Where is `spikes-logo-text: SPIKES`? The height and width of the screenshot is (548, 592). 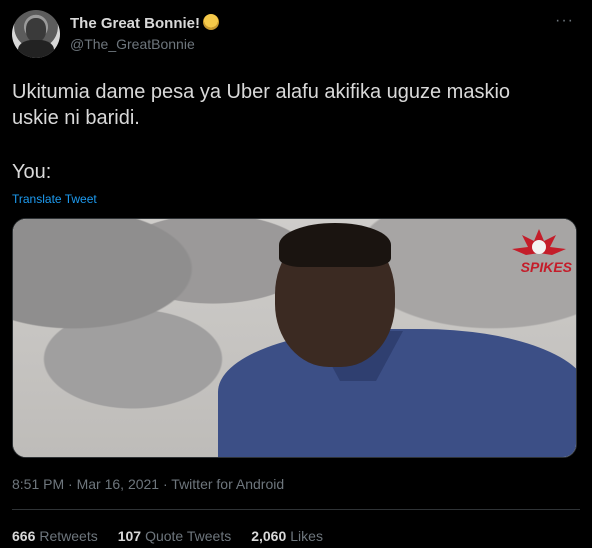
spikes-logo-text: SPIKES is located at coordinates (546, 267).